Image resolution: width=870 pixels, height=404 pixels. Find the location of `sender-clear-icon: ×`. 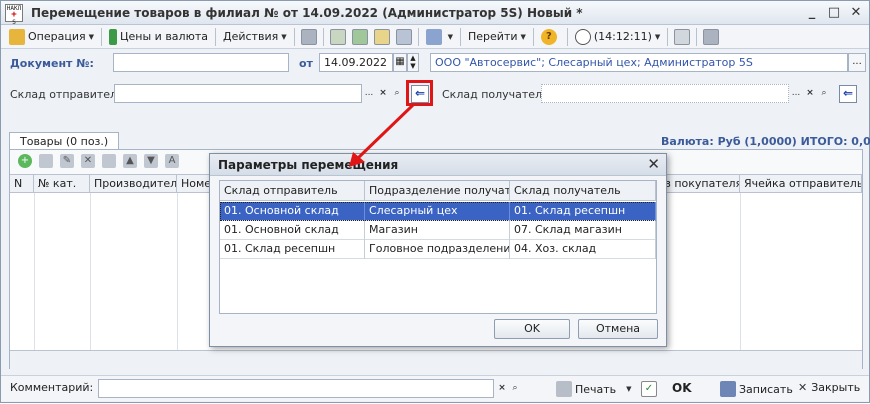

sender-clear-icon: × is located at coordinates (383, 93).